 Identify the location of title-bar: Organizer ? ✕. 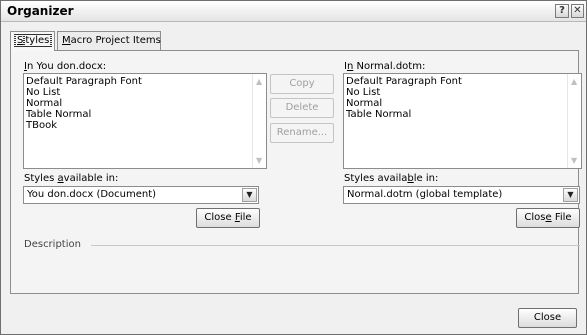
(293, 11).